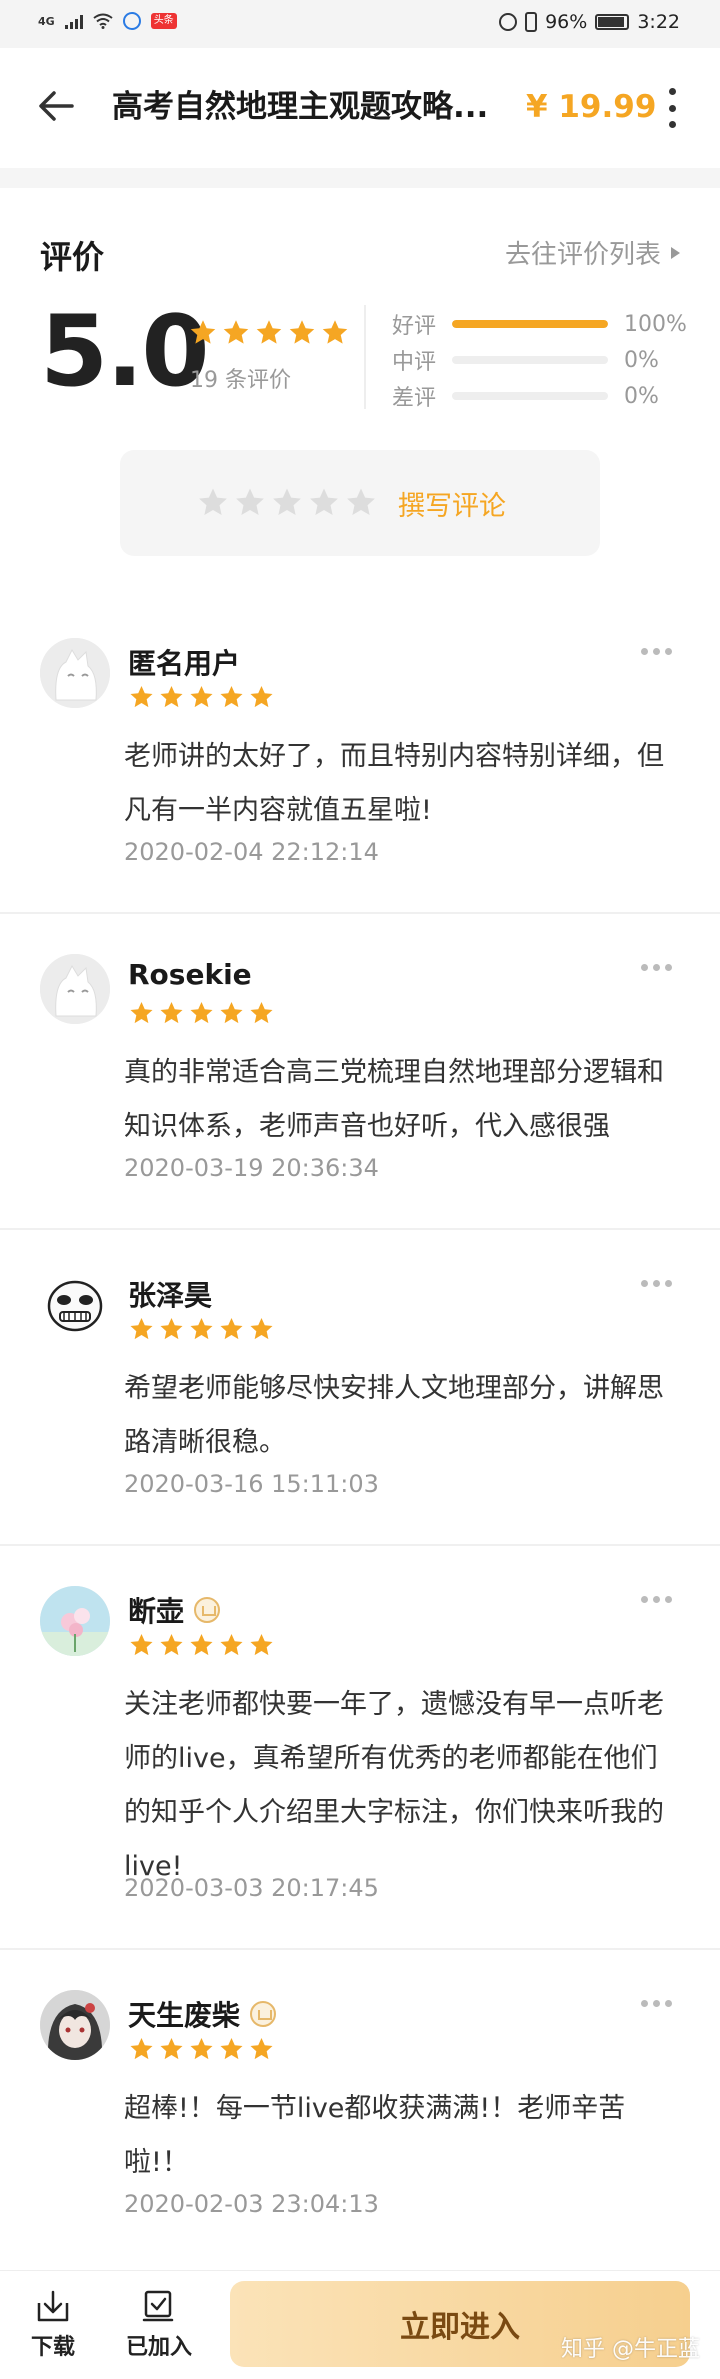  Describe the element at coordinates (375, 2135) in the screenshot. I see `review-text: 超棒!！每一节live都收获满满!！老师辛苦啦!！` at that location.